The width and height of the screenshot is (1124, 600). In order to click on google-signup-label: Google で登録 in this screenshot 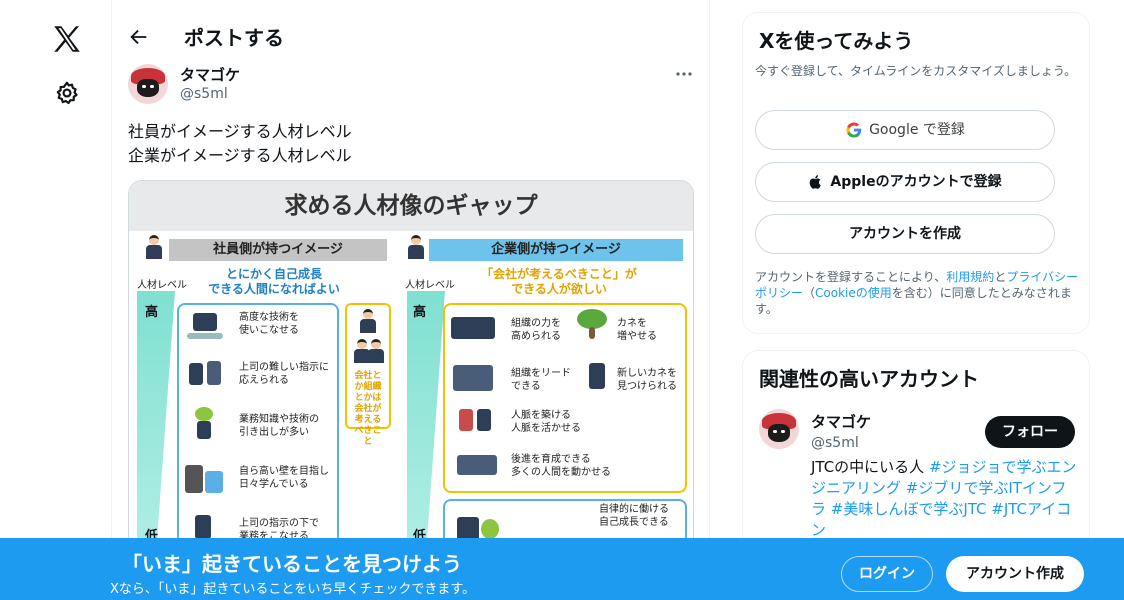, I will do `click(917, 130)`.